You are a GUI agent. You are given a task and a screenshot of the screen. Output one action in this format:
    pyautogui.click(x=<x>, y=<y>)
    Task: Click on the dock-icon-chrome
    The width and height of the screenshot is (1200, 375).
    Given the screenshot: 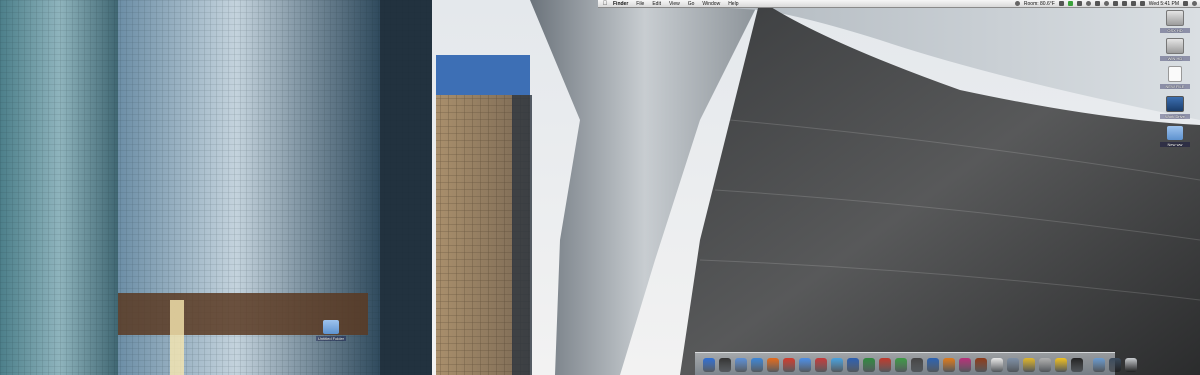 What is the action you would take?
    pyautogui.click(x=789, y=365)
    